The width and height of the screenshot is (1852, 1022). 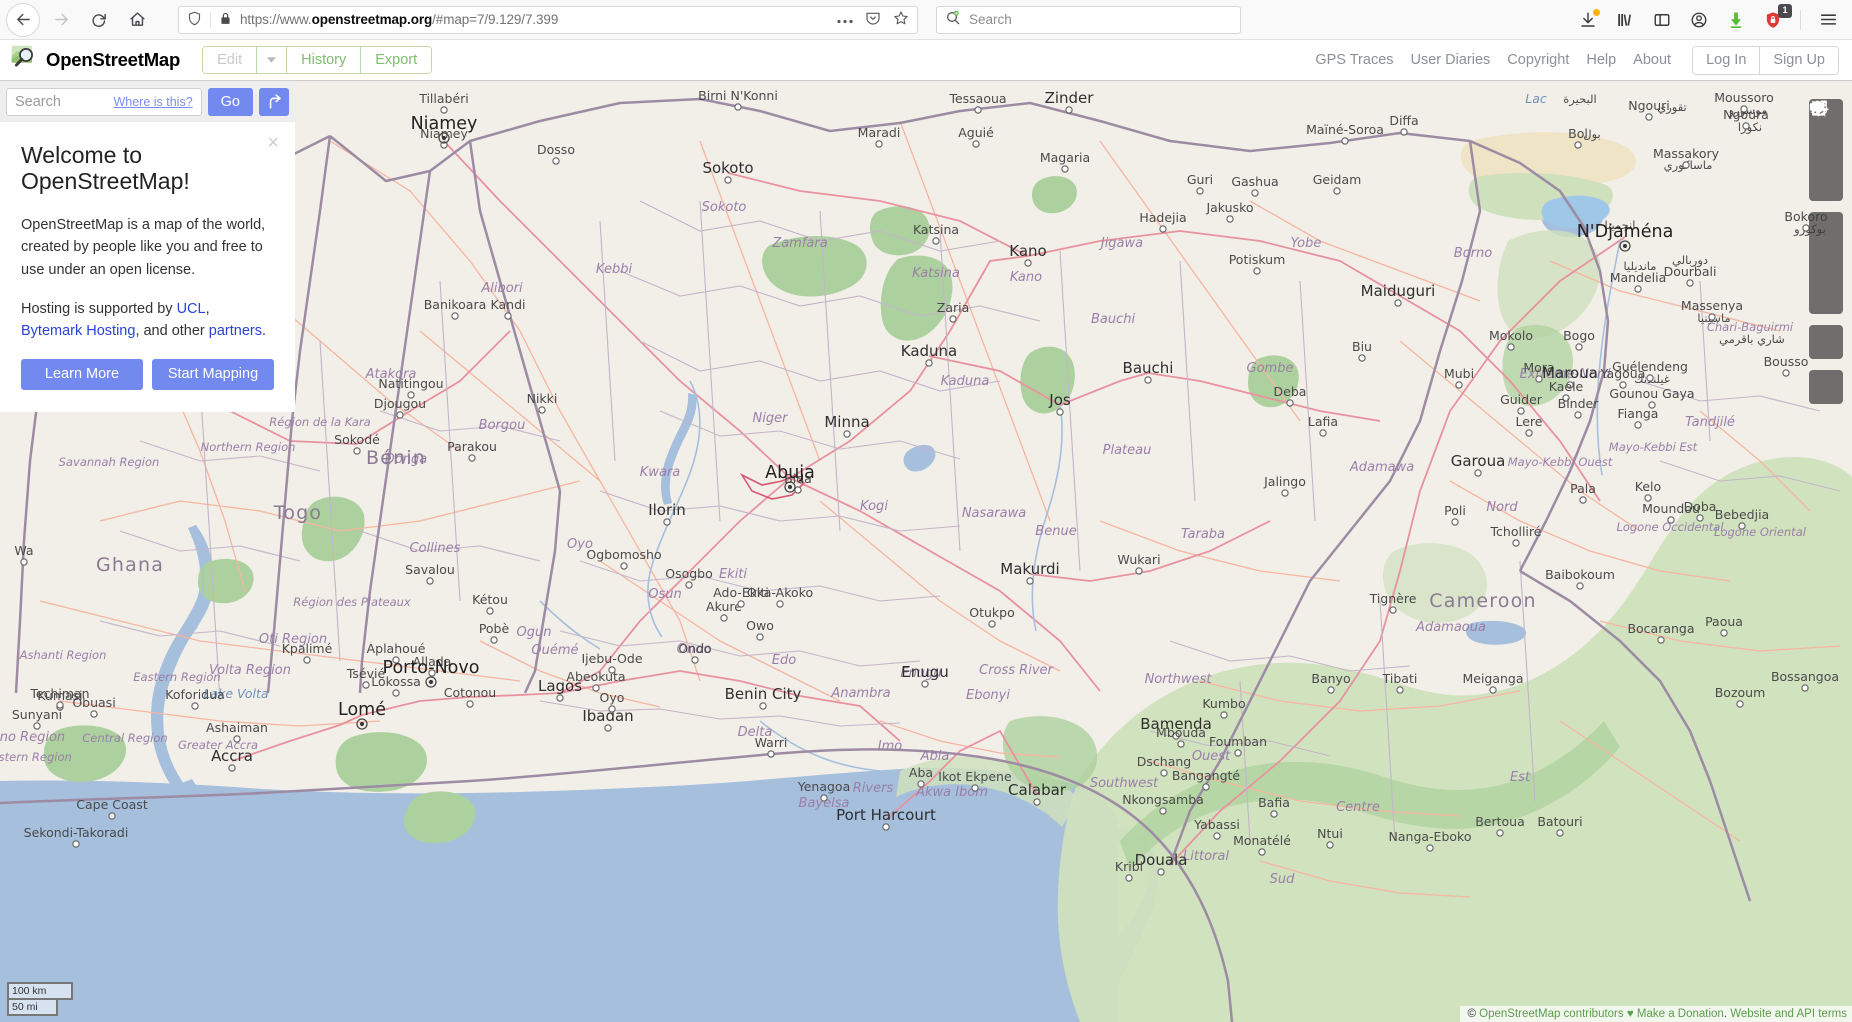 What do you see at coordinates (1799, 60) in the screenshot?
I see `sign-up-button: Sign Up` at bounding box center [1799, 60].